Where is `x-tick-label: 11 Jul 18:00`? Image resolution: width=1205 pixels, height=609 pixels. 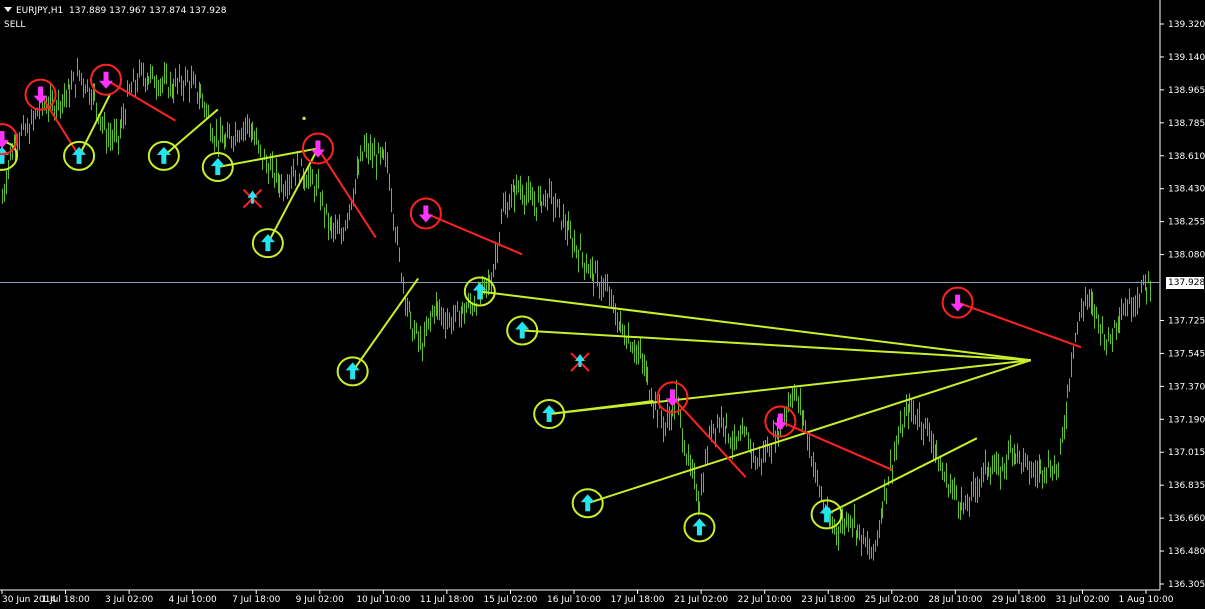
x-tick-label: 11 Jul 18:00 is located at coordinates (447, 600).